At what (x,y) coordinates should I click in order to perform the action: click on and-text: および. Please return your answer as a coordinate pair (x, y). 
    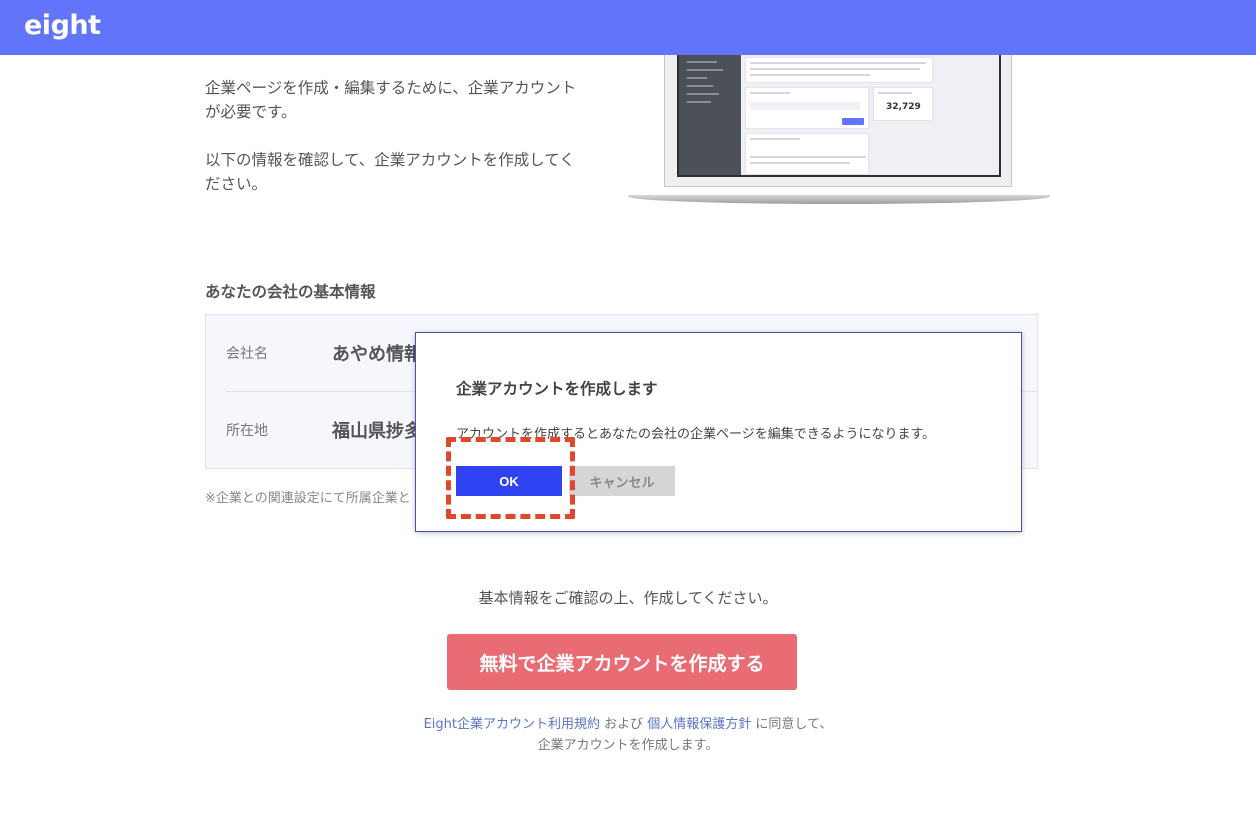
    Looking at the image, I should click on (624, 724).